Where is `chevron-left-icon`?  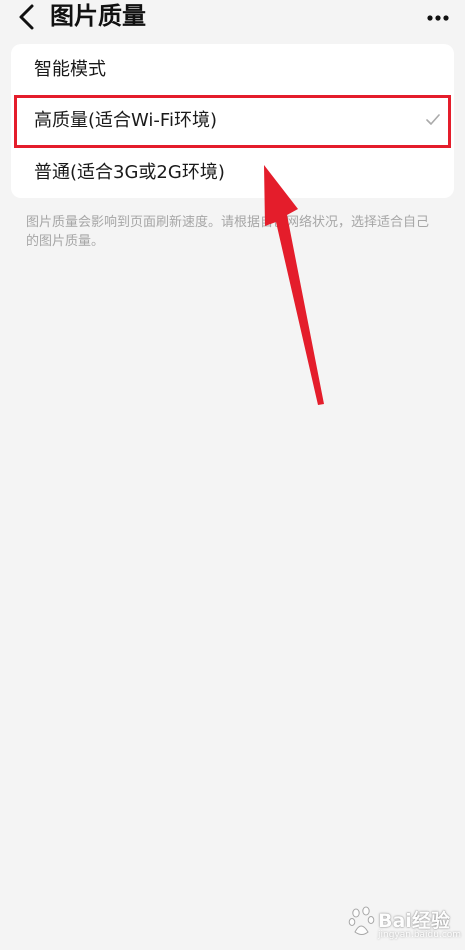
chevron-left-icon is located at coordinates (27, 17).